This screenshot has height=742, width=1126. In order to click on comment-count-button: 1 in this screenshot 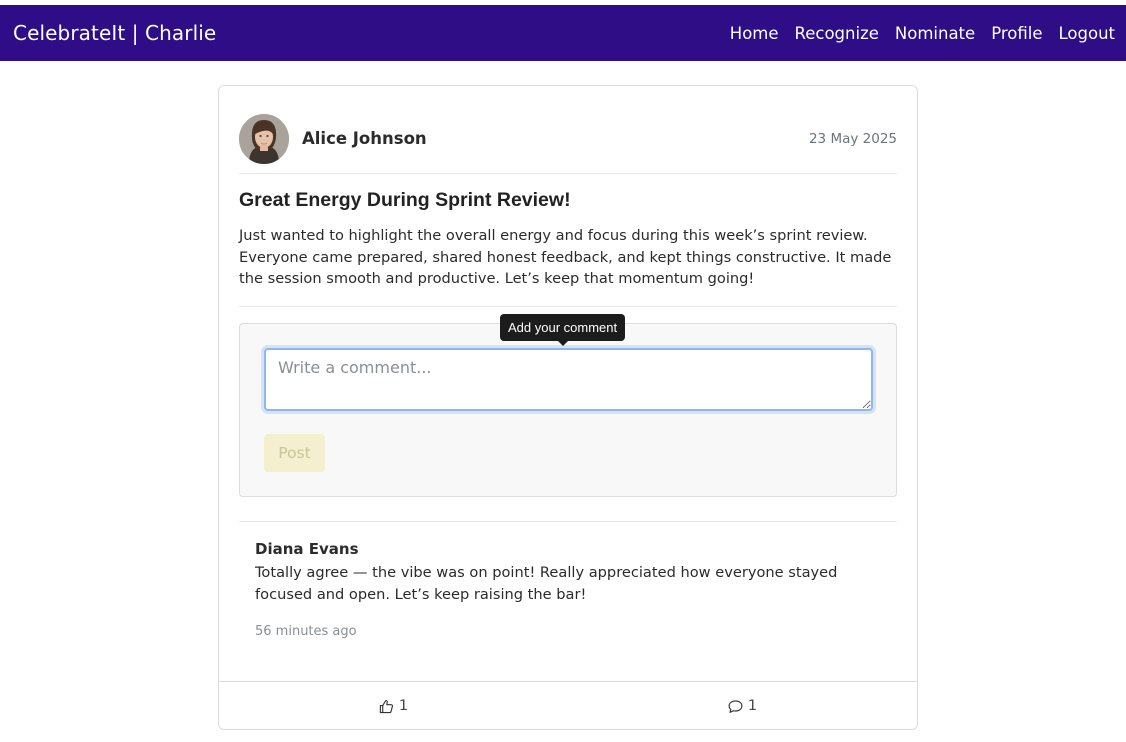, I will do `click(742, 706)`.